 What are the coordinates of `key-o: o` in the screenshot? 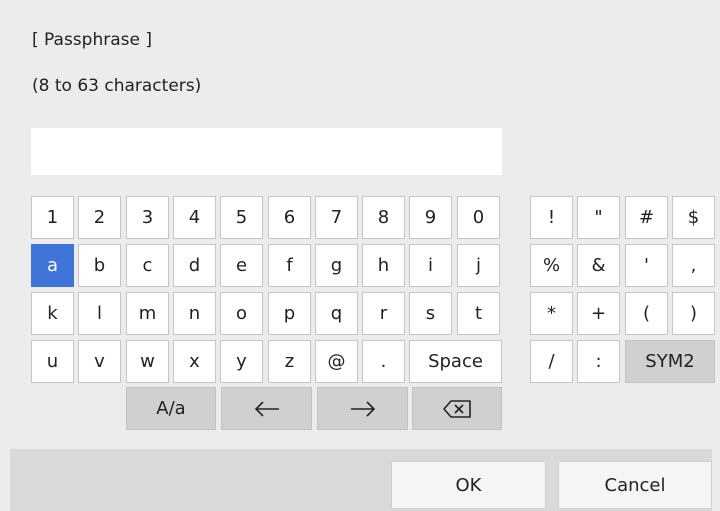 It's located at (241, 313).